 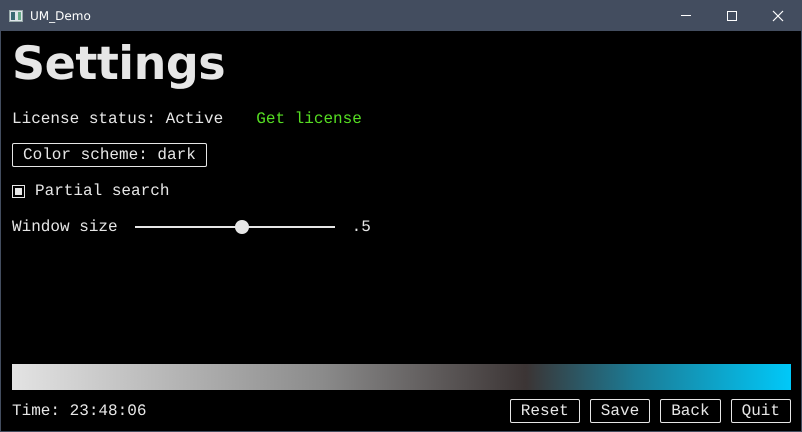 What do you see at coordinates (16, 16) in the screenshot?
I see `app-icon` at bounding box center [16, 16].